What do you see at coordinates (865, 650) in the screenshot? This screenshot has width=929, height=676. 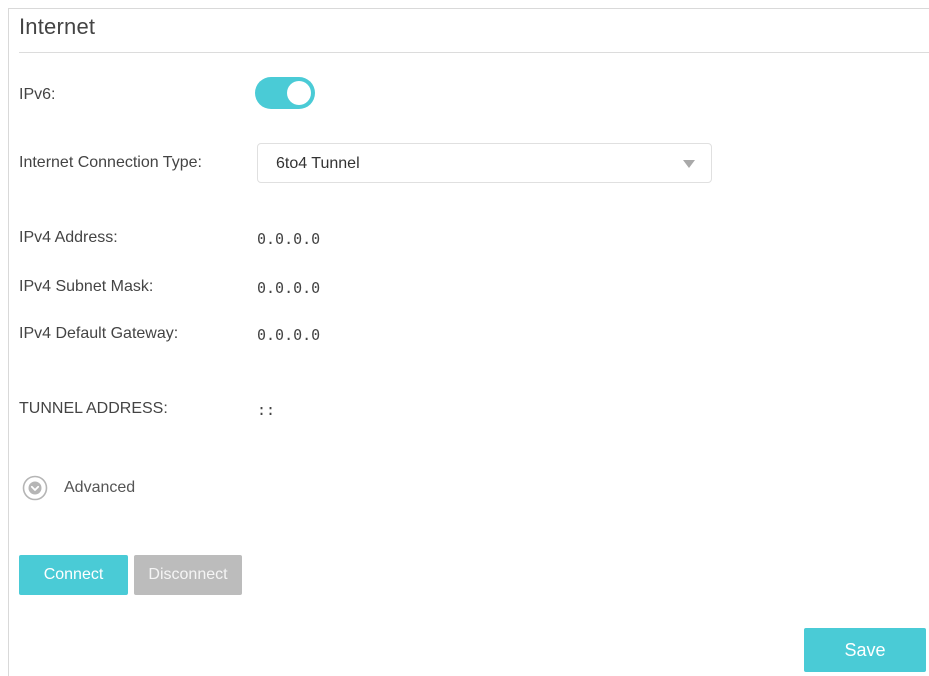 I see `save-button: Save` at bounding box center [865, 650].